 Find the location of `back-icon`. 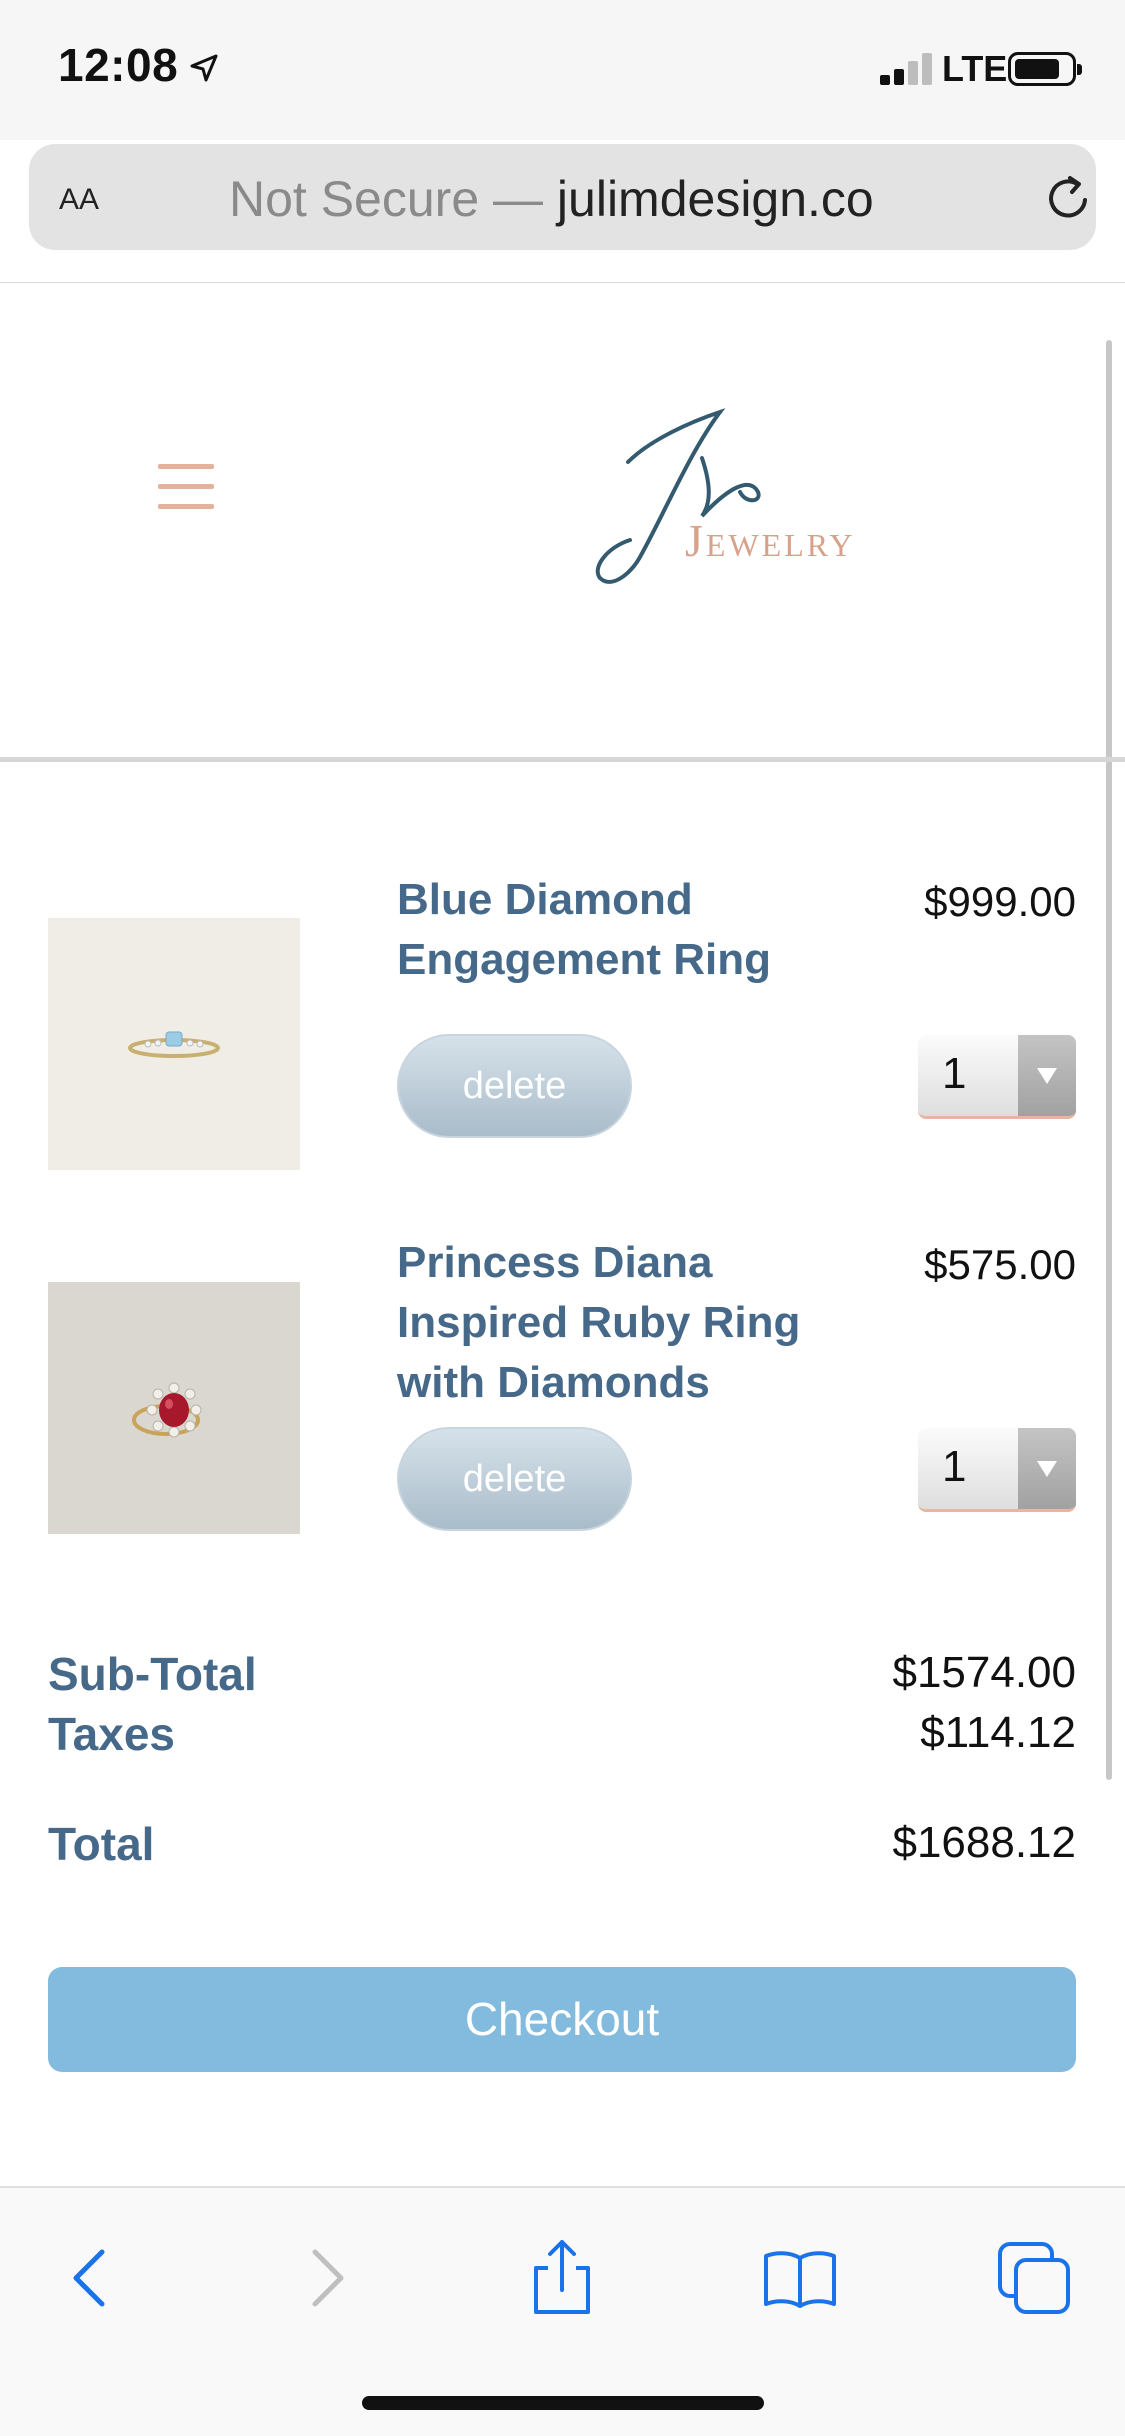

back-icon is located at coordinates (92, 2278).